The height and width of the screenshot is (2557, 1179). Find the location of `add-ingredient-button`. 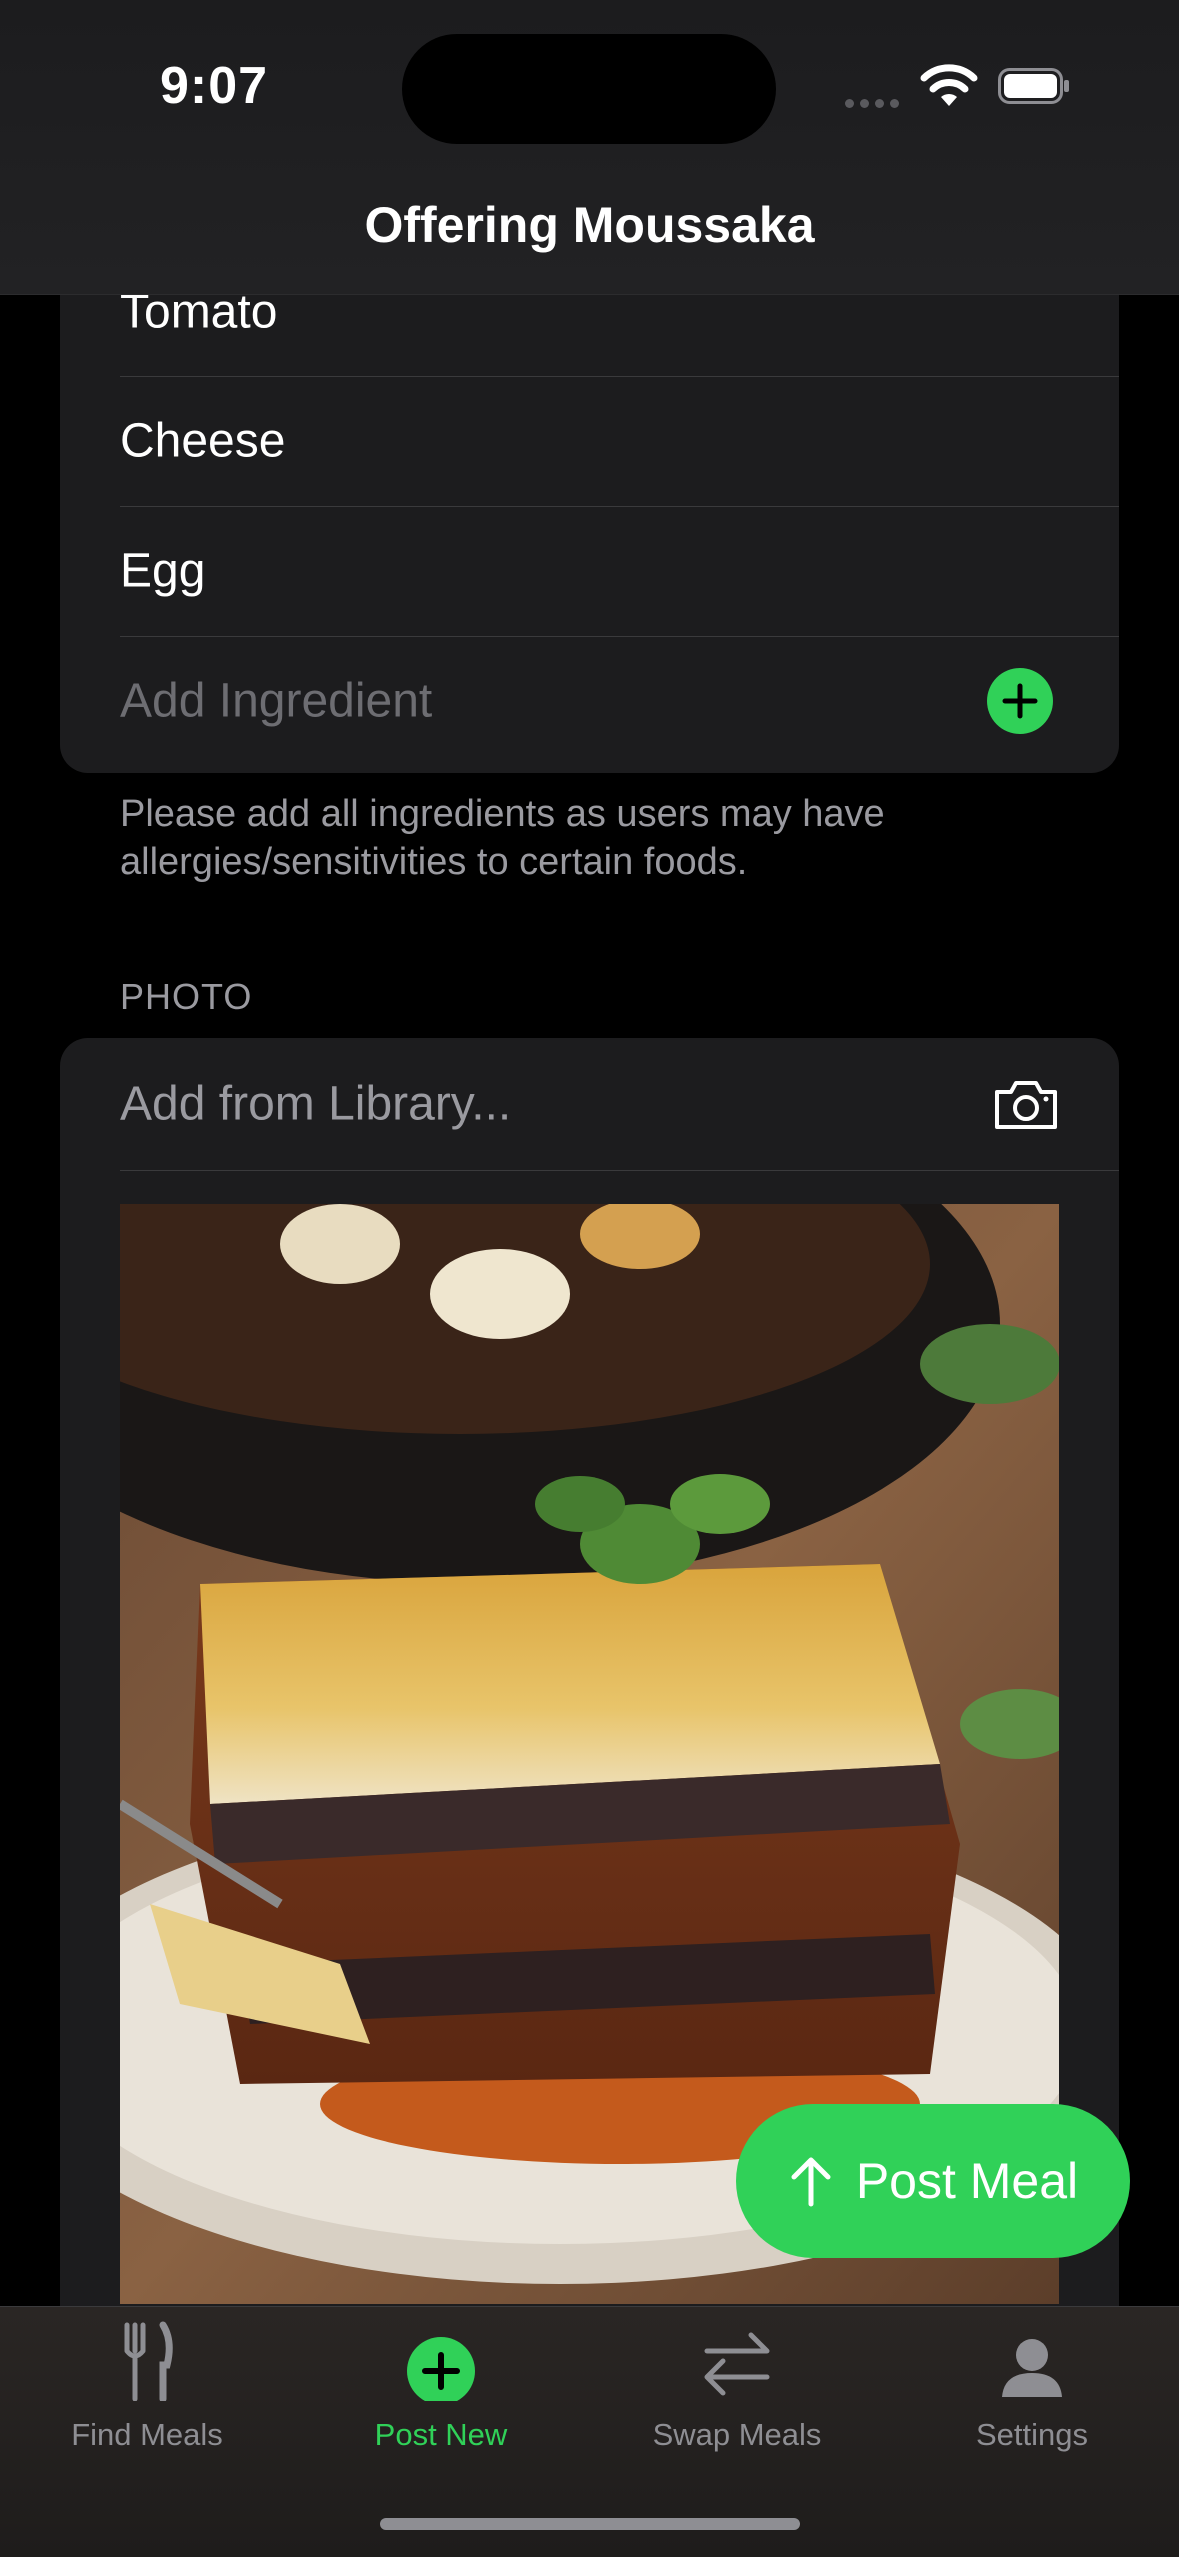

add-ingredient-button is located at coordinates (1020, 701).